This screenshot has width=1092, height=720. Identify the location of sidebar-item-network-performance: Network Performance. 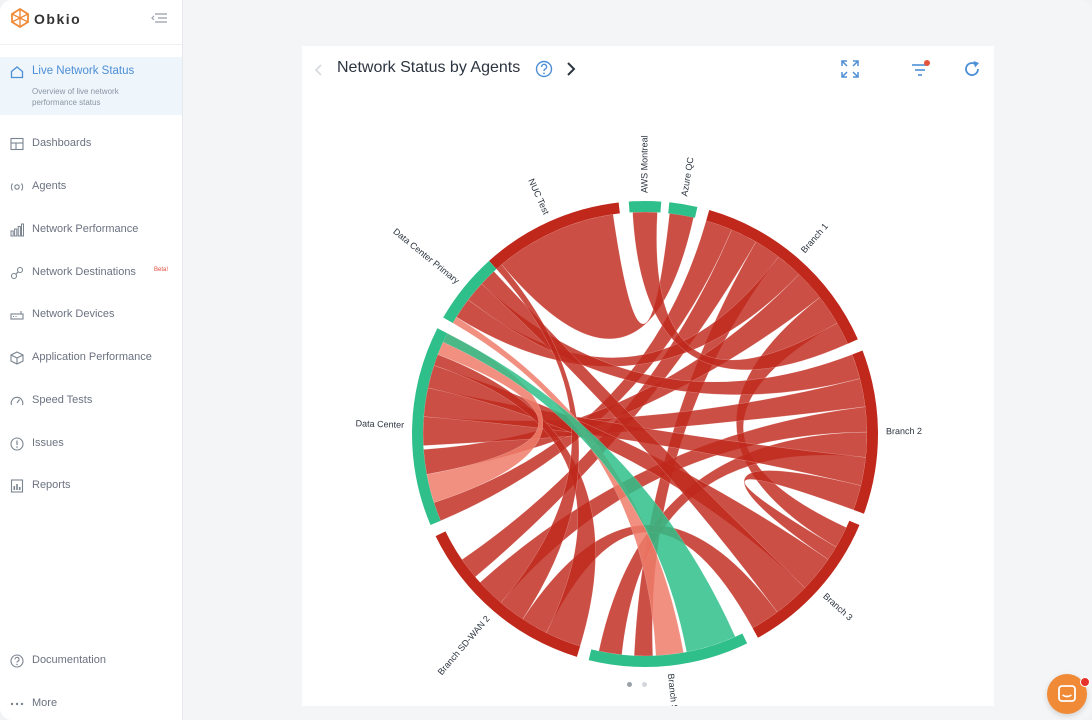
(91, 230).